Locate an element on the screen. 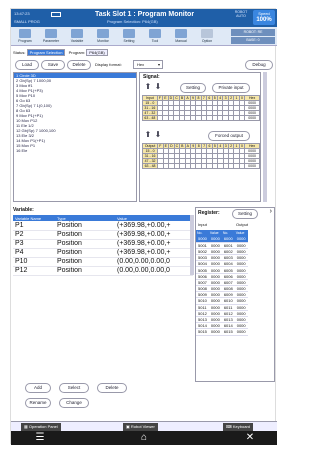 This screenshot has width=320, height=450. tab-keyboard: ⌨ Keyboard is located at coordinates (238, 427).